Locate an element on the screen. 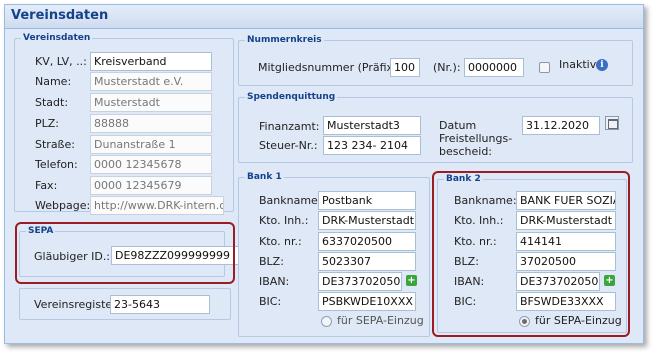  bank1-sepa-radio-label: für SEPA-Einzug is located at coordinates (380, 320).